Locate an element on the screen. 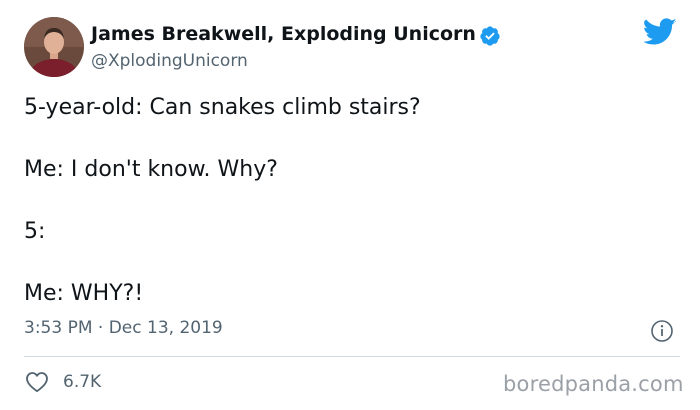 Image resolution: width=700 pixels, height=410 pixels. verified-badge-icon is located at coordinates (490, 36).